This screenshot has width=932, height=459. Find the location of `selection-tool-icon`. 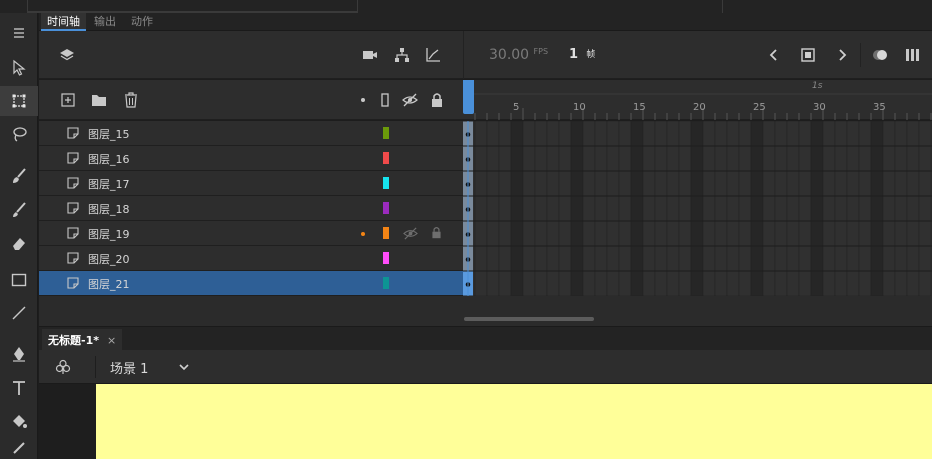

selection-tool-icon is located at coordinates (19, 68).